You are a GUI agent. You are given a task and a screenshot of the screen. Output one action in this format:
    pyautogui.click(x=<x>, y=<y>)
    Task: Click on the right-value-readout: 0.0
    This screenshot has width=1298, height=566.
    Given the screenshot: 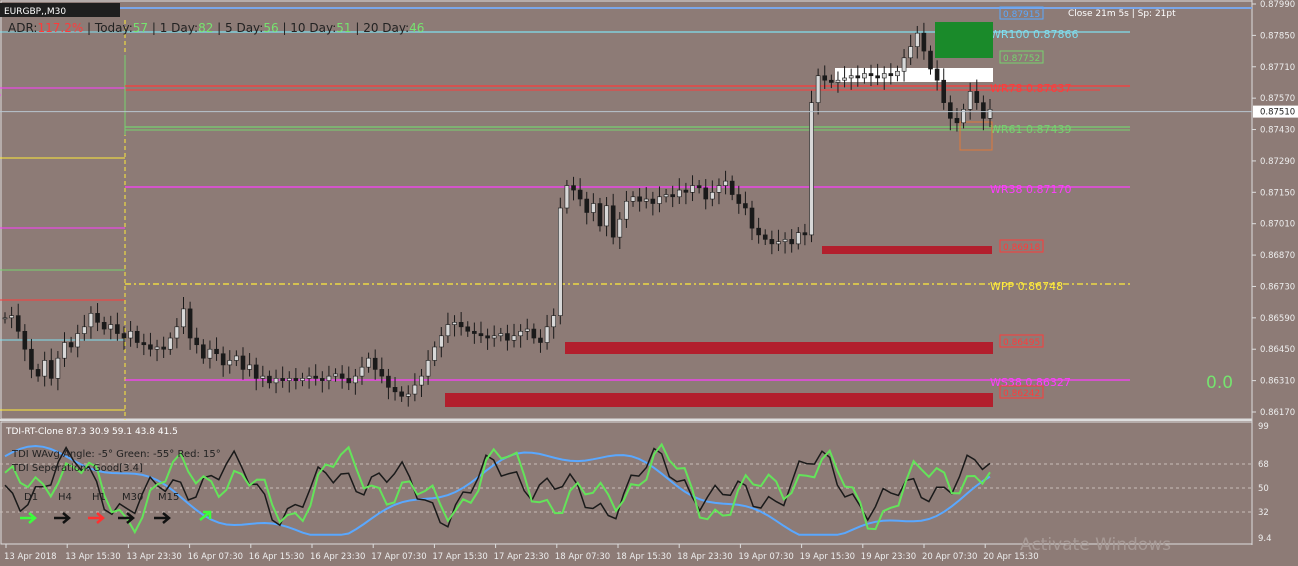 What is the action you would take?
    pyautogui.click(x=1219, y=383)
    